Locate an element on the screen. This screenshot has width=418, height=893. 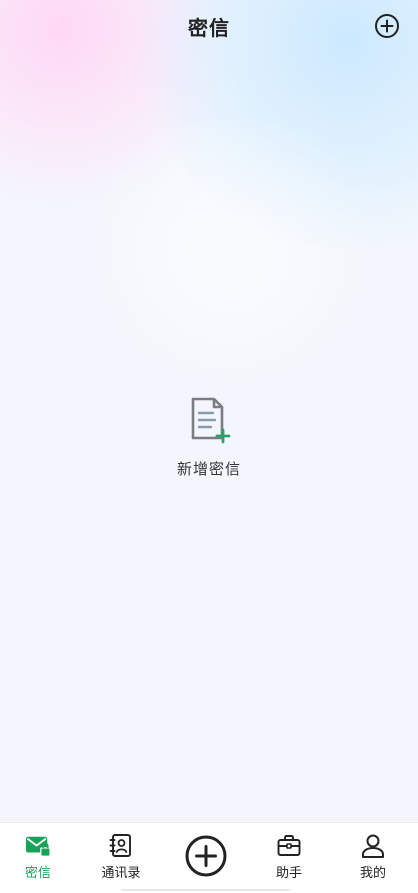
empty-state: 新增密信 is located at coordinates (209, 437).